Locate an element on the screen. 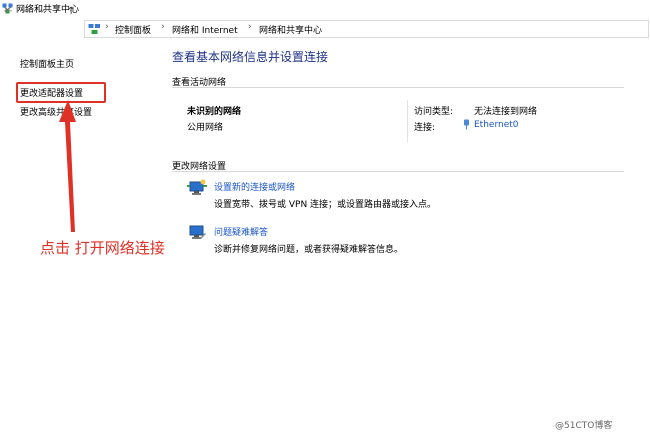 This screenshot has width=650, height=436. access-type-label: 访问类型: is located at coordinates (434, 112).